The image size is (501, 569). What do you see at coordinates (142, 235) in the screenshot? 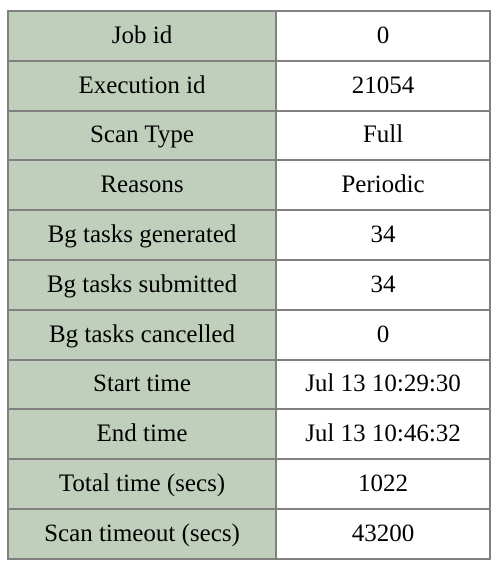
I see `row-label: Bg tasks generated` at bounding box center [142, 235].